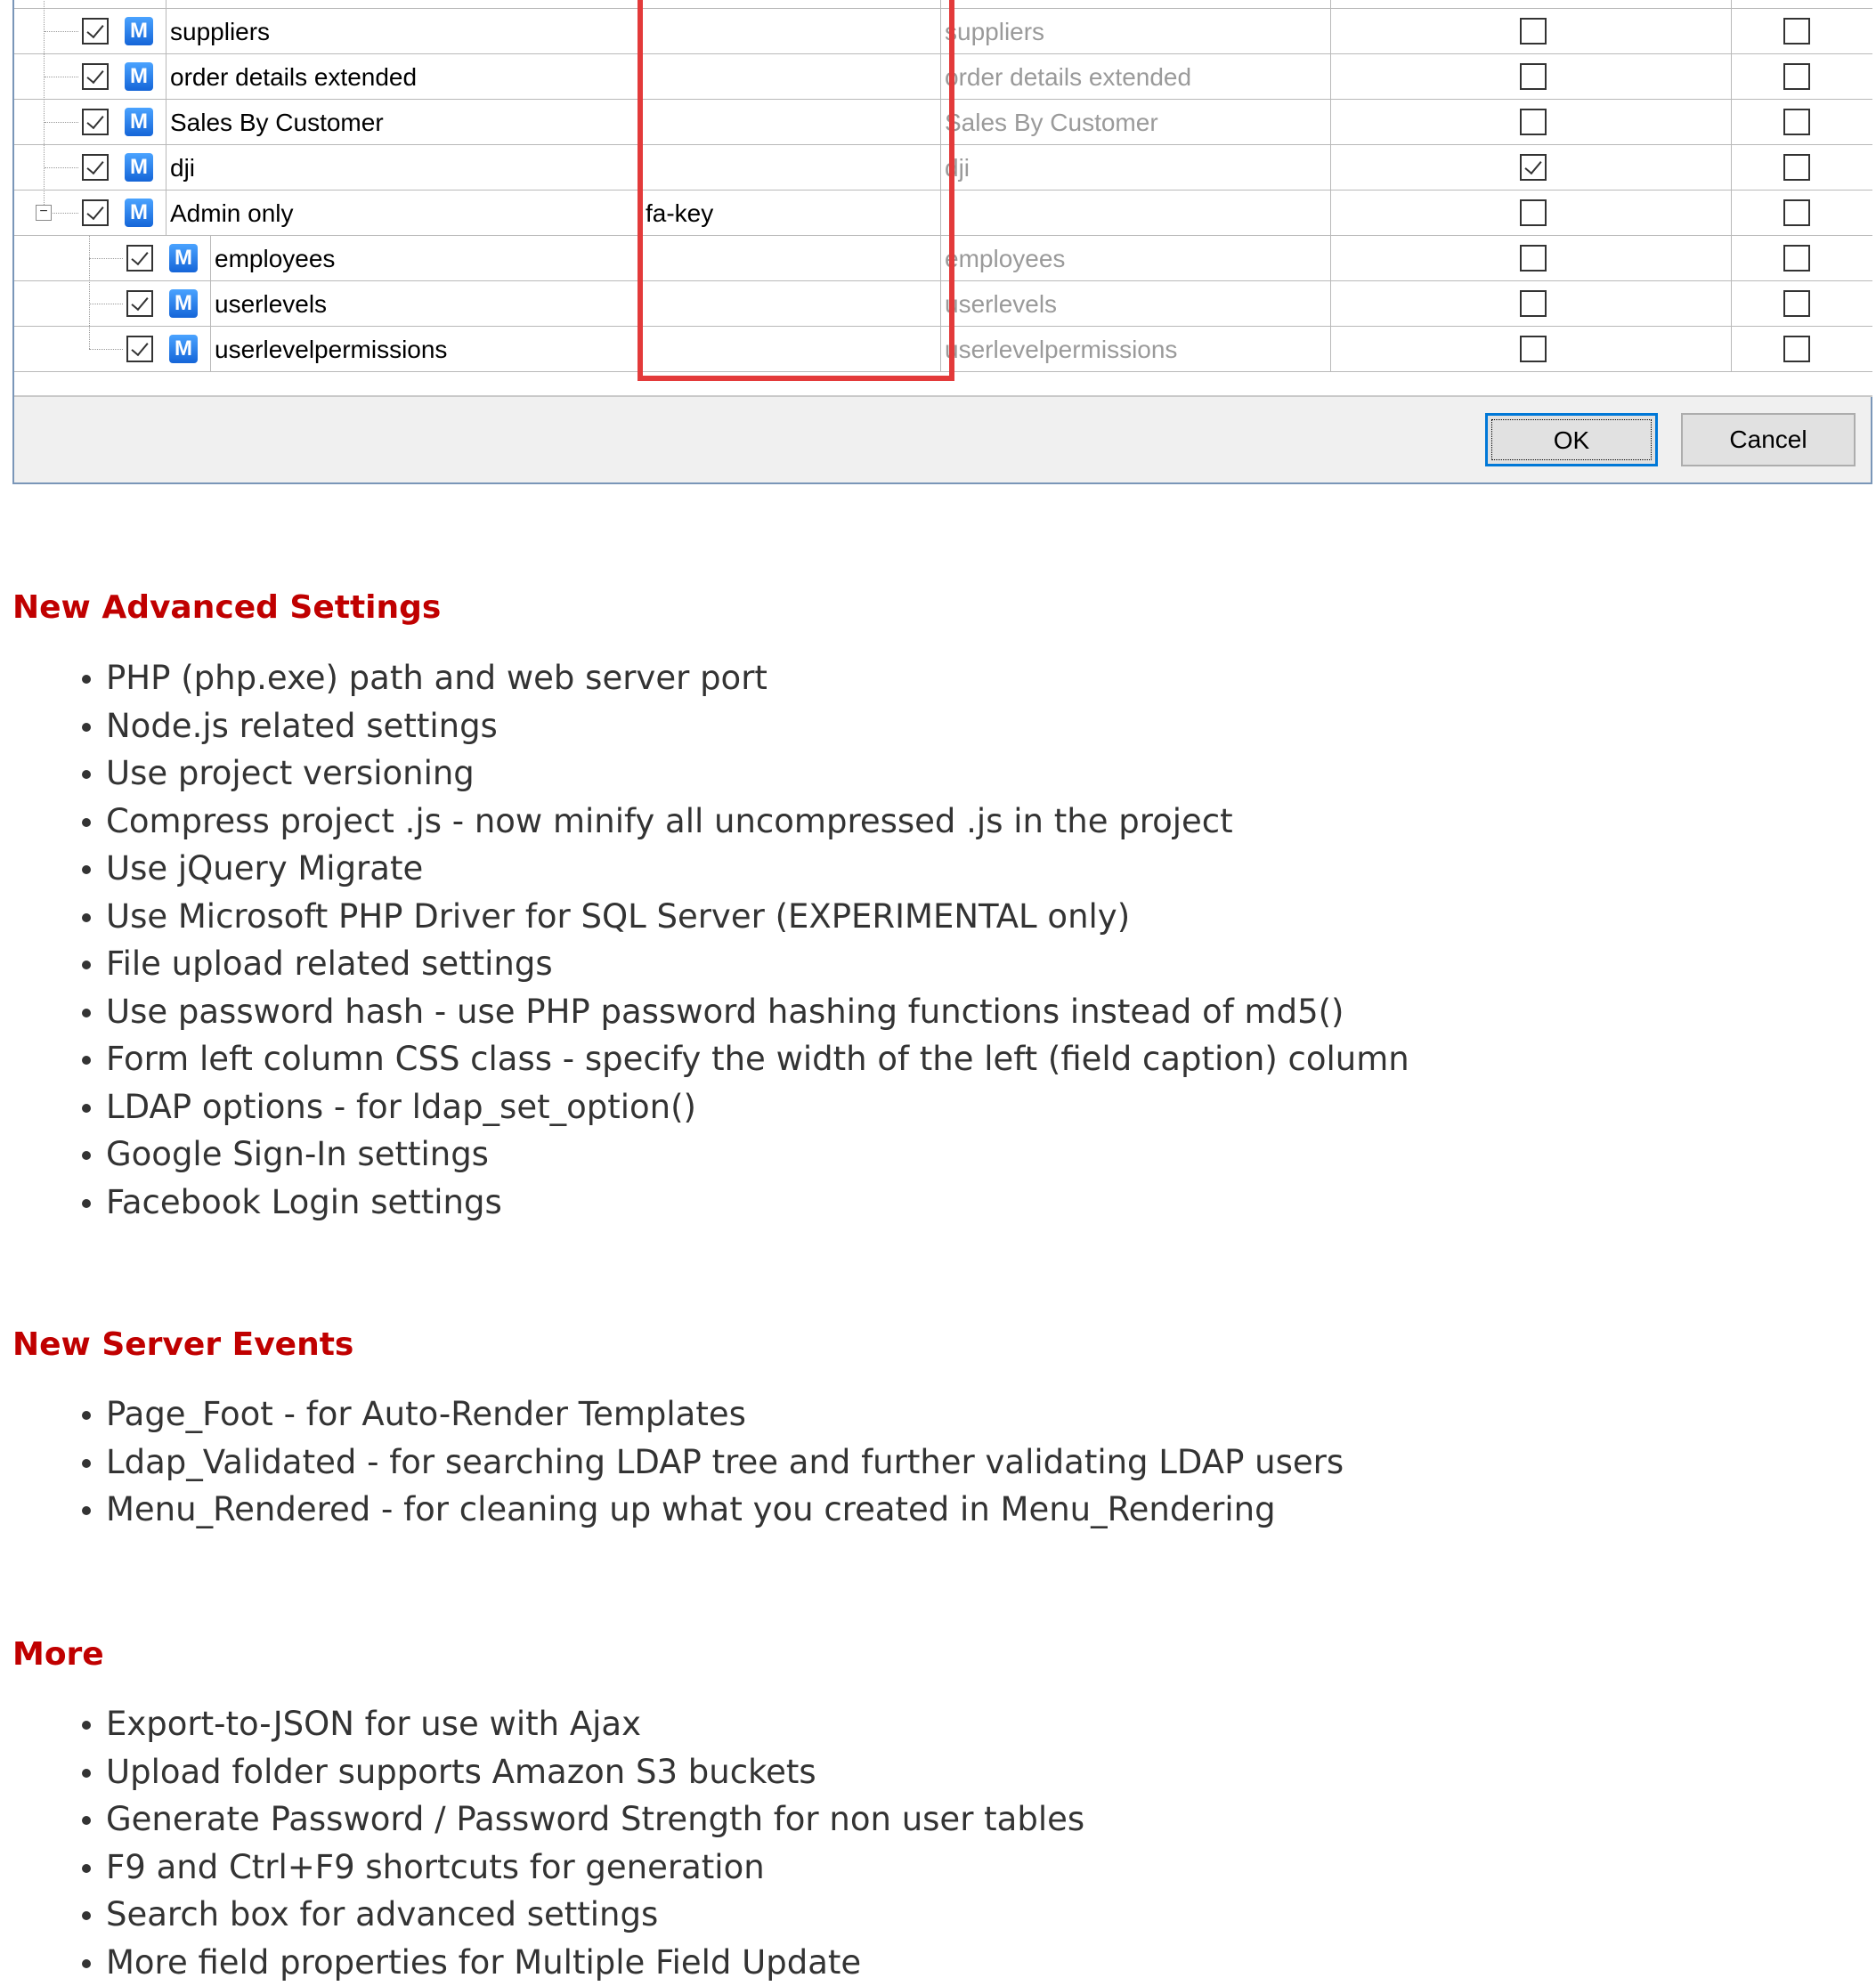  What do you see at coordinates (402, 212) in the screenshot?
I see `menu-label-cell: Admin only` at bounding box center [402, 212].